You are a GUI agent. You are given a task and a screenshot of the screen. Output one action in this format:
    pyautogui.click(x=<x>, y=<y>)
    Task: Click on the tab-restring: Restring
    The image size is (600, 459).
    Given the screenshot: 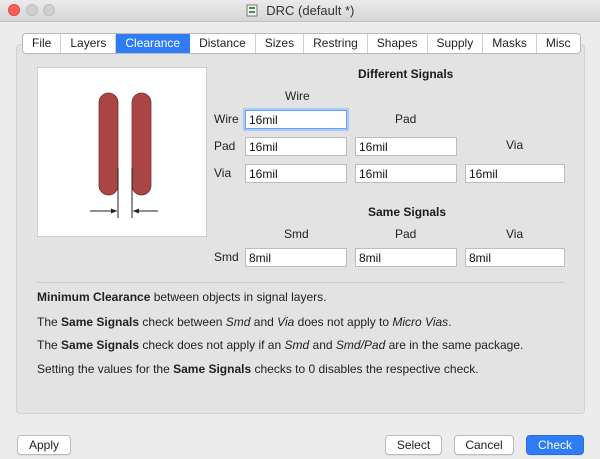 What is the action you would take?
    pyautogui.click(x=336, y=43)
    